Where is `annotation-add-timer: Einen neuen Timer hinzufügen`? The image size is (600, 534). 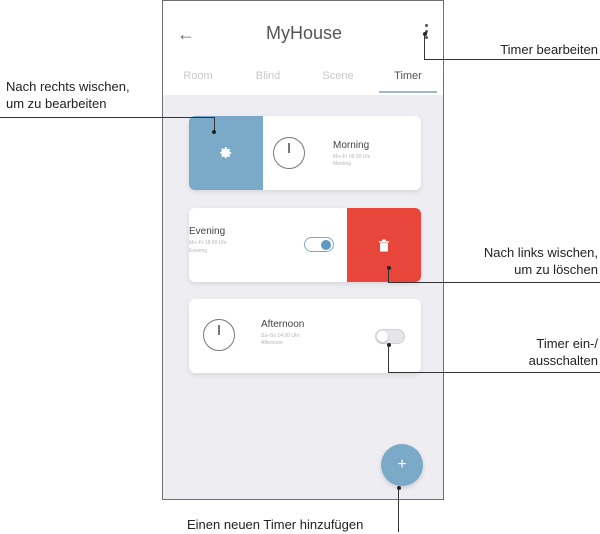
annotation-add-timer: Einen neuen Timer hinzufügen is located at coordinates (275, 524).